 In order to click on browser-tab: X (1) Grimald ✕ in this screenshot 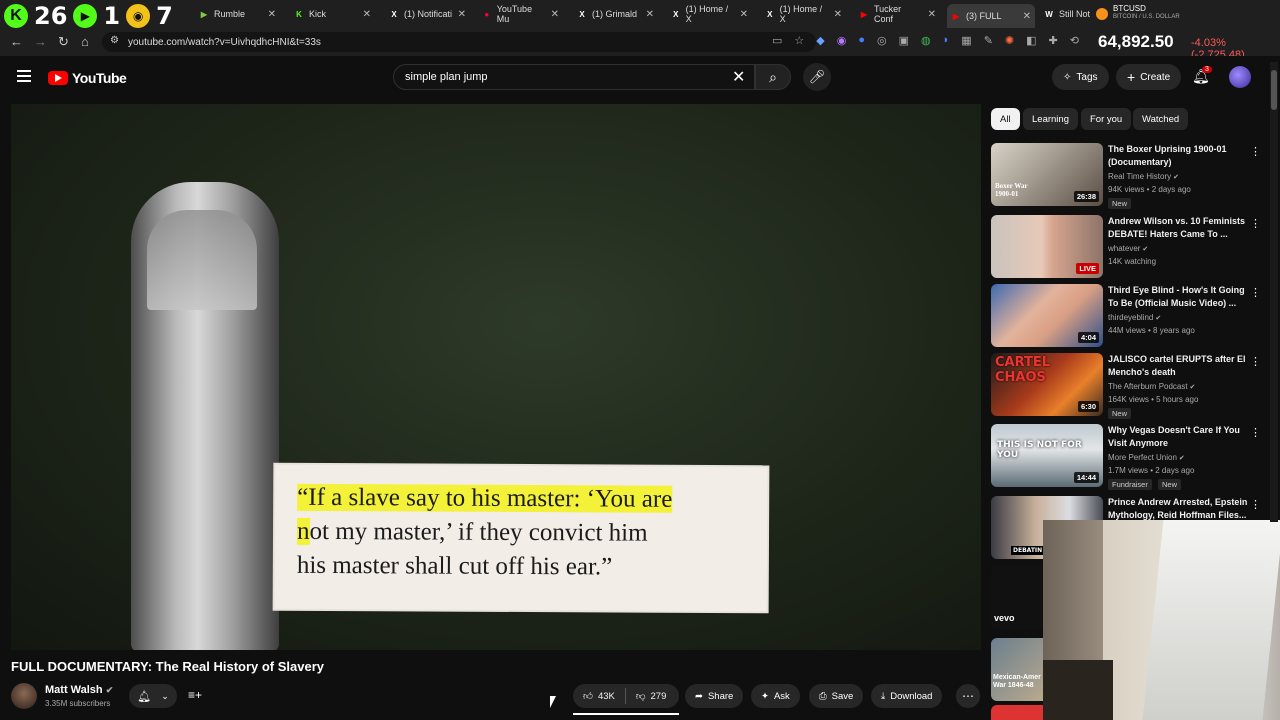, I will do `click(615, 14)`.